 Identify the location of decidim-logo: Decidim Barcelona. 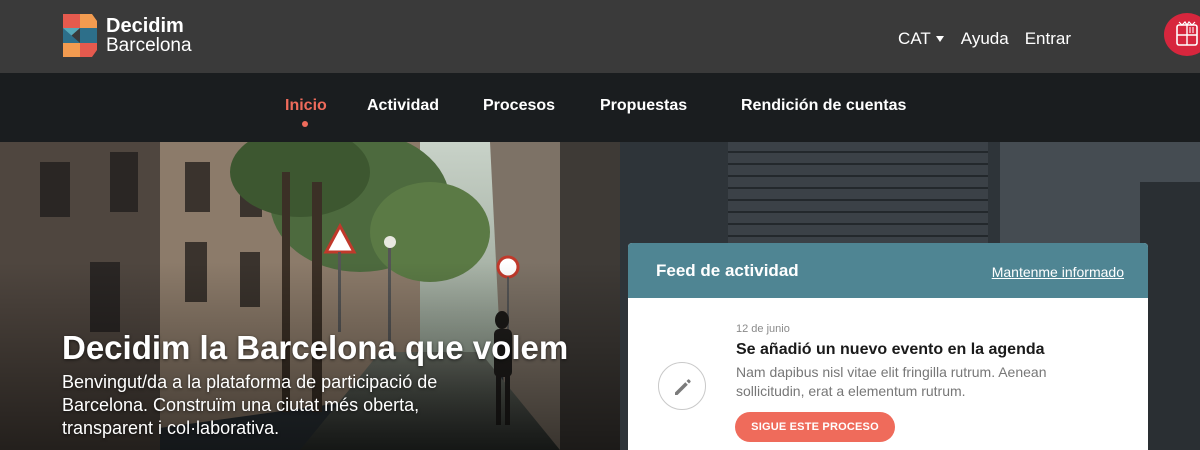
(127, 35).